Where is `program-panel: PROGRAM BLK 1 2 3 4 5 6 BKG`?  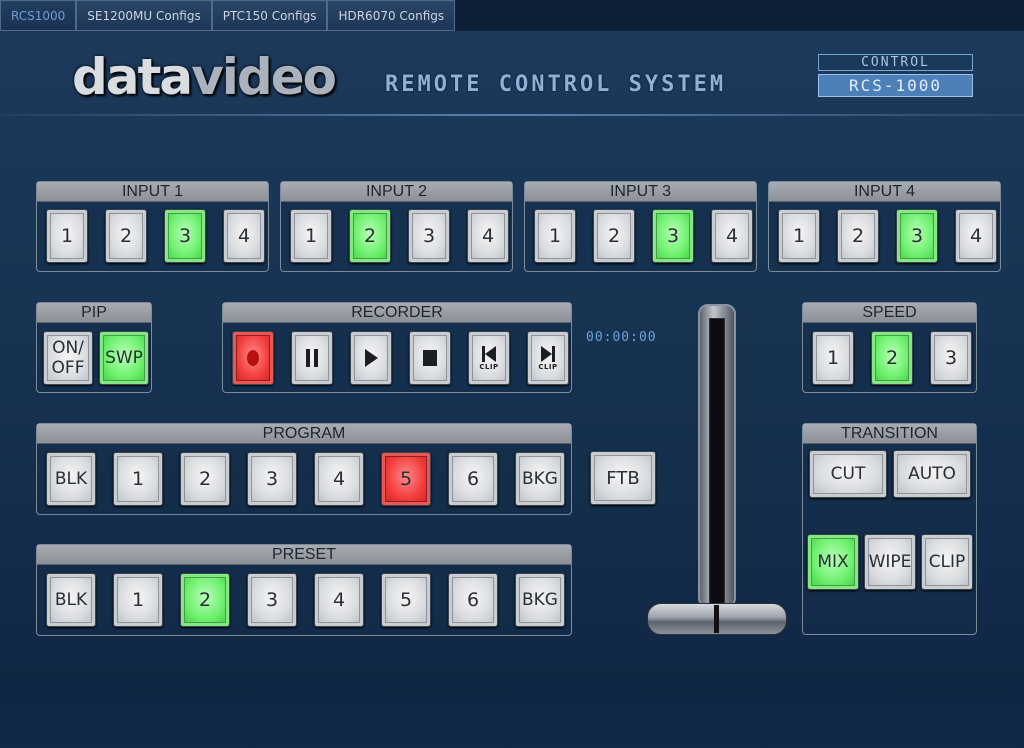
program-panel: PROGRAM BLK 1 2 3 4 5 6 BKG is located at coordinates (304, 469).